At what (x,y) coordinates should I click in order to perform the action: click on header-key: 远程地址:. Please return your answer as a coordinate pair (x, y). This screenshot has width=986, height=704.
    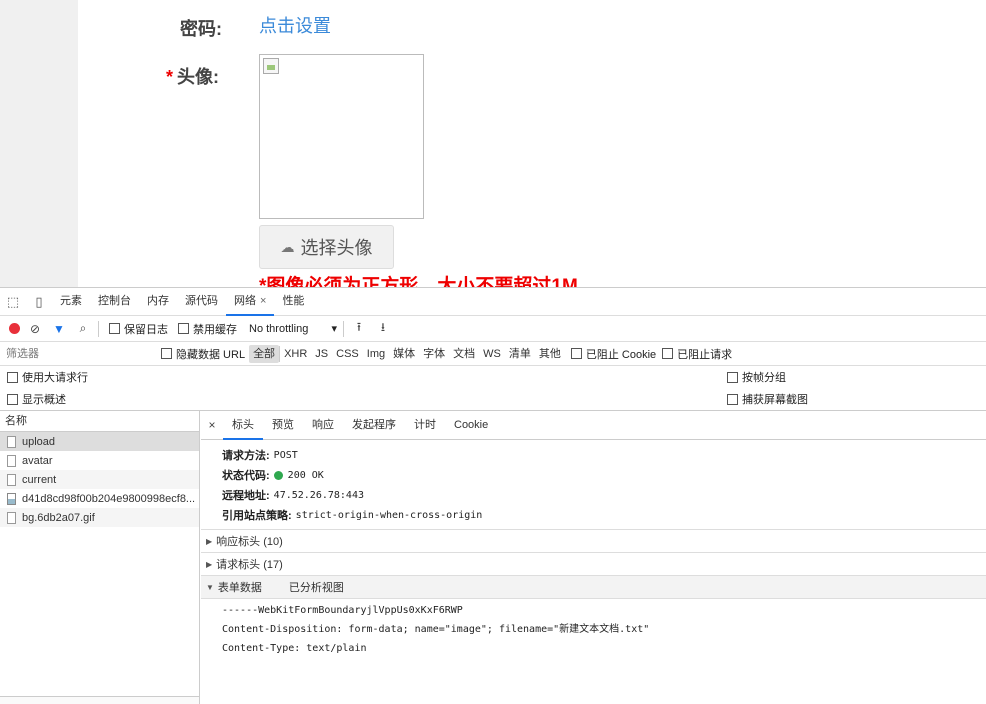
    Looking at the image, I should click on (246, 496).